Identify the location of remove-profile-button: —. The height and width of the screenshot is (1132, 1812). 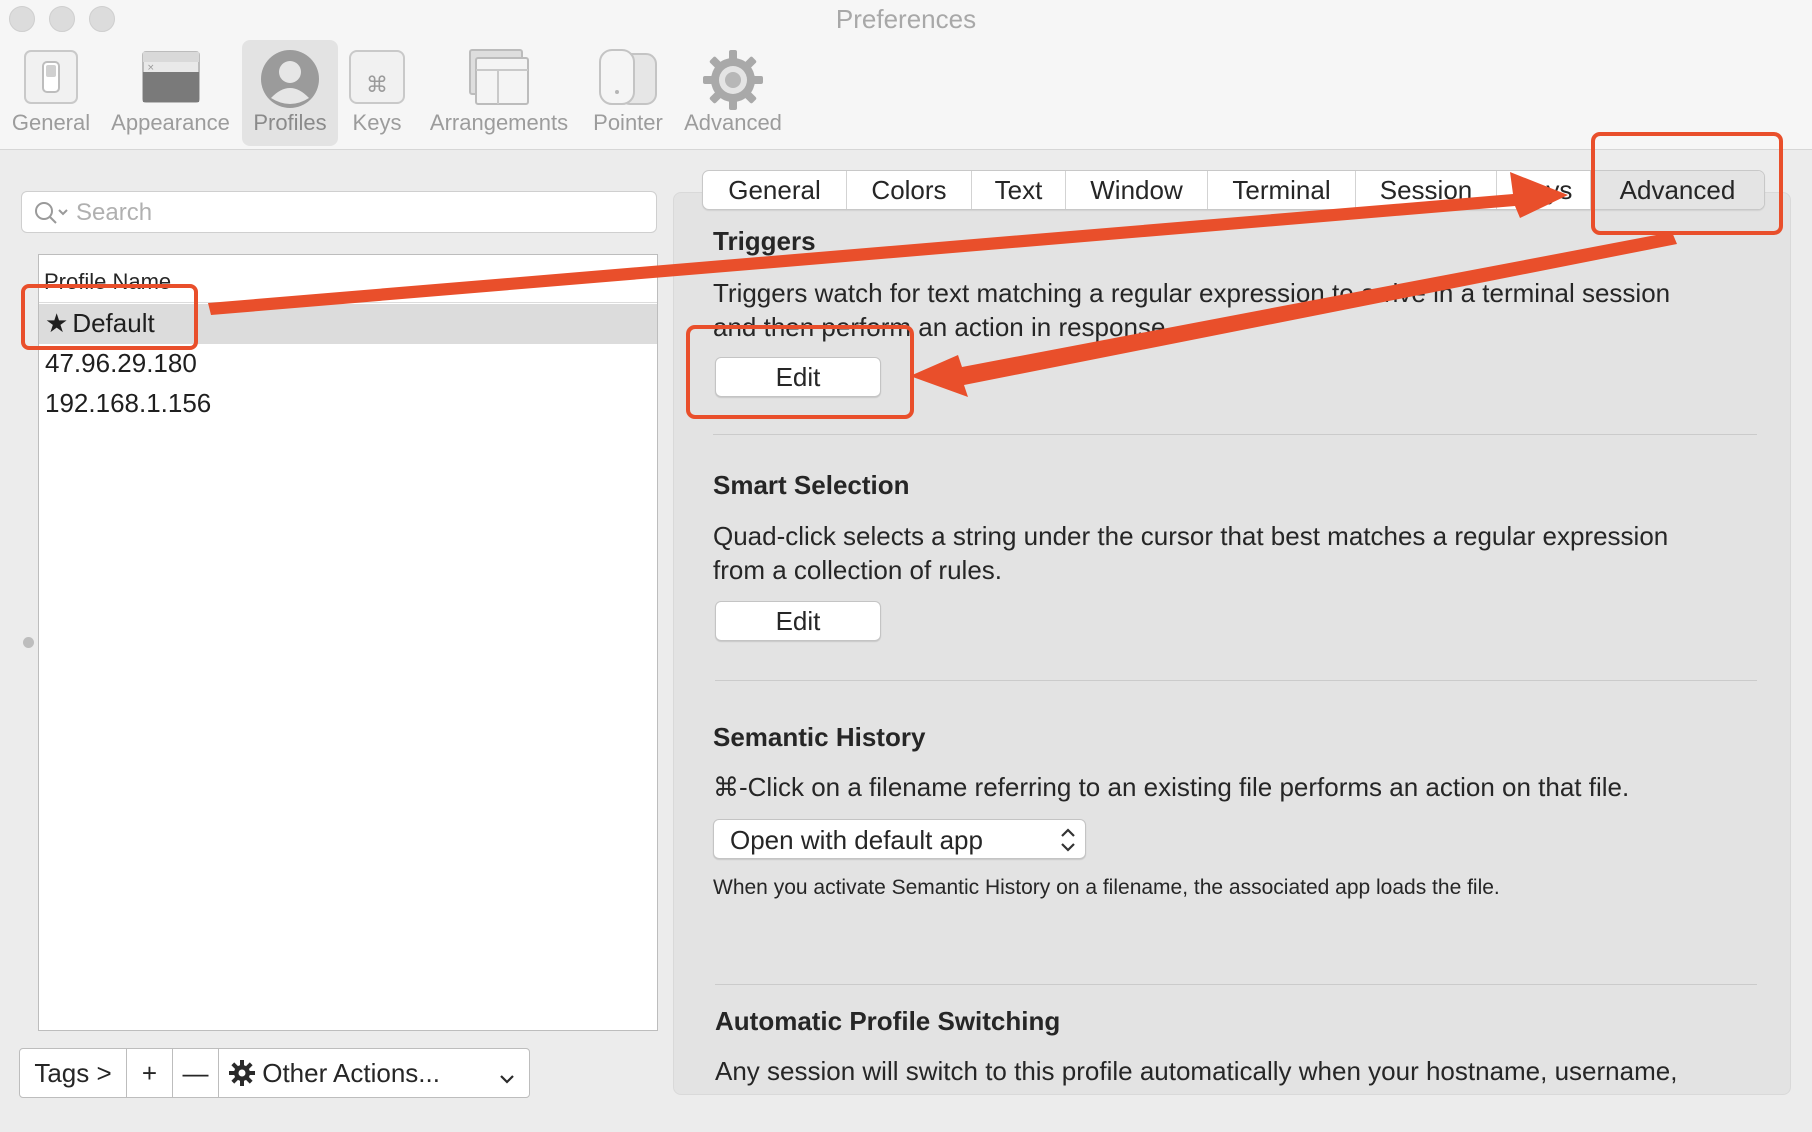
(196, 1073).